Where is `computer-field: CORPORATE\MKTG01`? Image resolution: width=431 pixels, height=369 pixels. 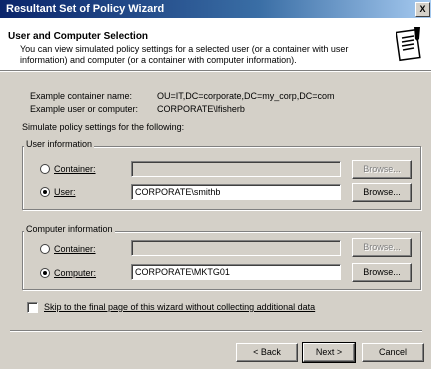
computer-field: CORPORATE\MKTG01 is located at coordinates (236, 272).